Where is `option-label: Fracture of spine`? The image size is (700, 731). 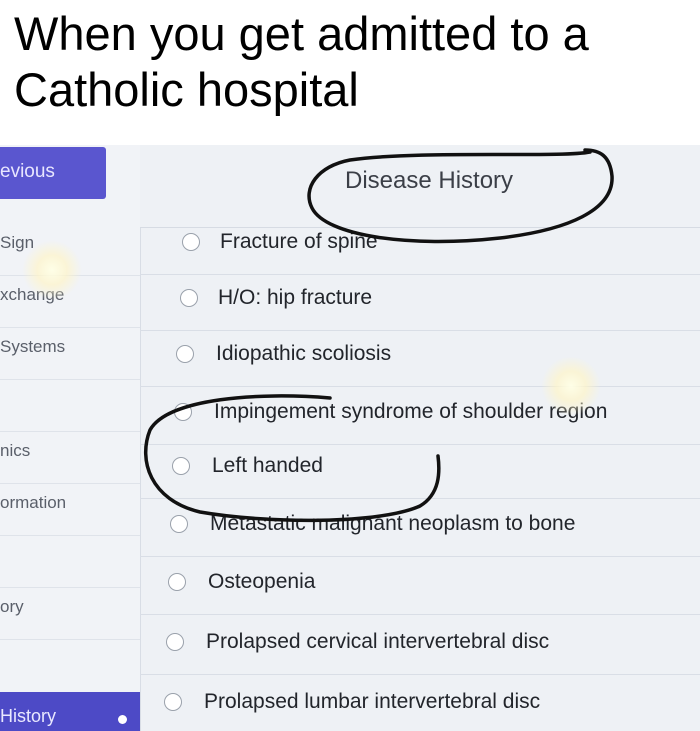 option-label: Fracture of spine is located at coordinates (299, 241).